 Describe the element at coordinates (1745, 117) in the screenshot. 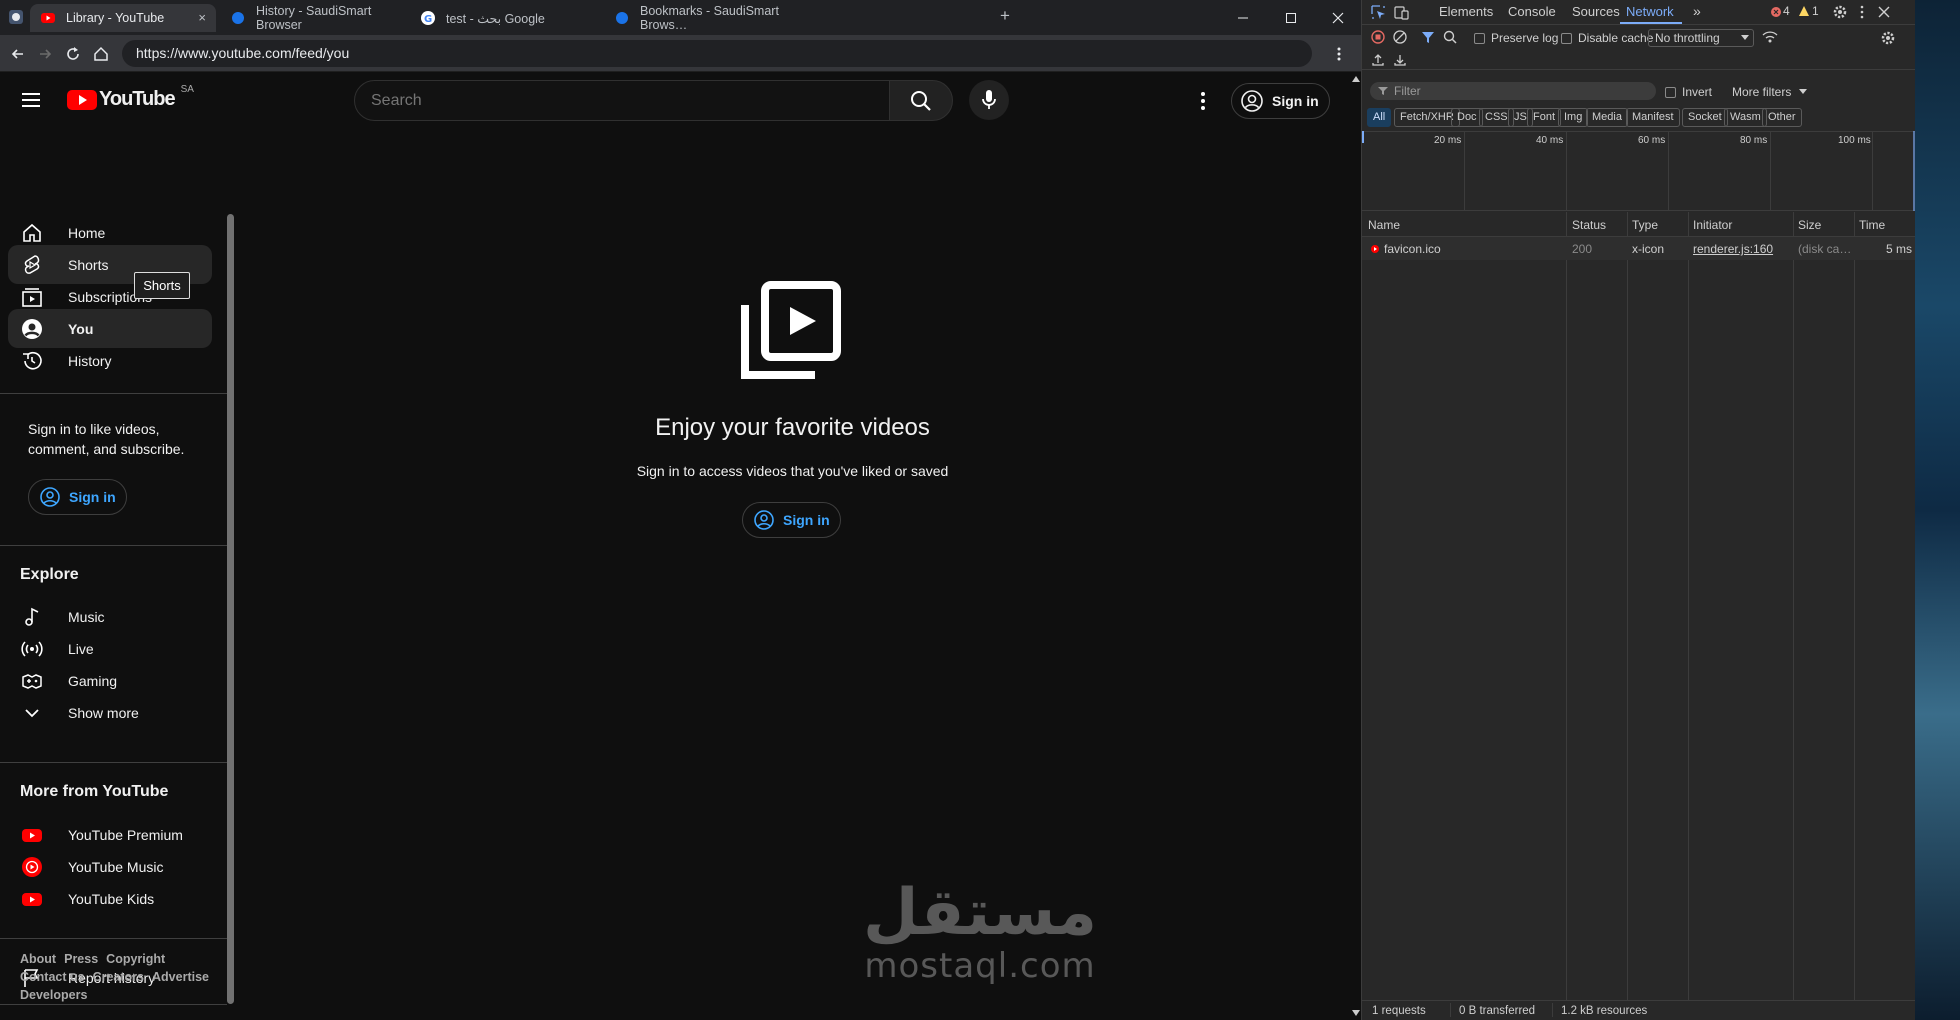

I see `type-filter-wasm: Wasm` at that location.